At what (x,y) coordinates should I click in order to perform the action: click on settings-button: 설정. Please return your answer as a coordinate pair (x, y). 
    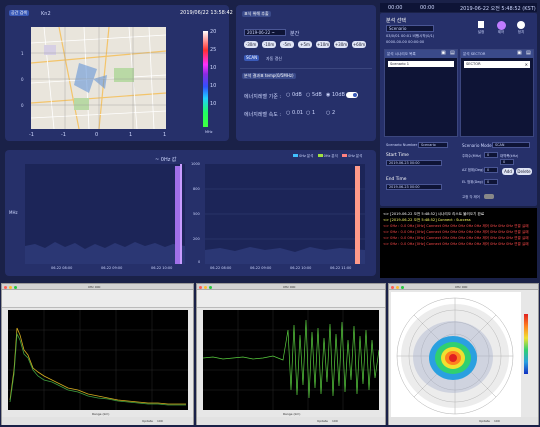
    Looking at the image, I should click on (481, 28).